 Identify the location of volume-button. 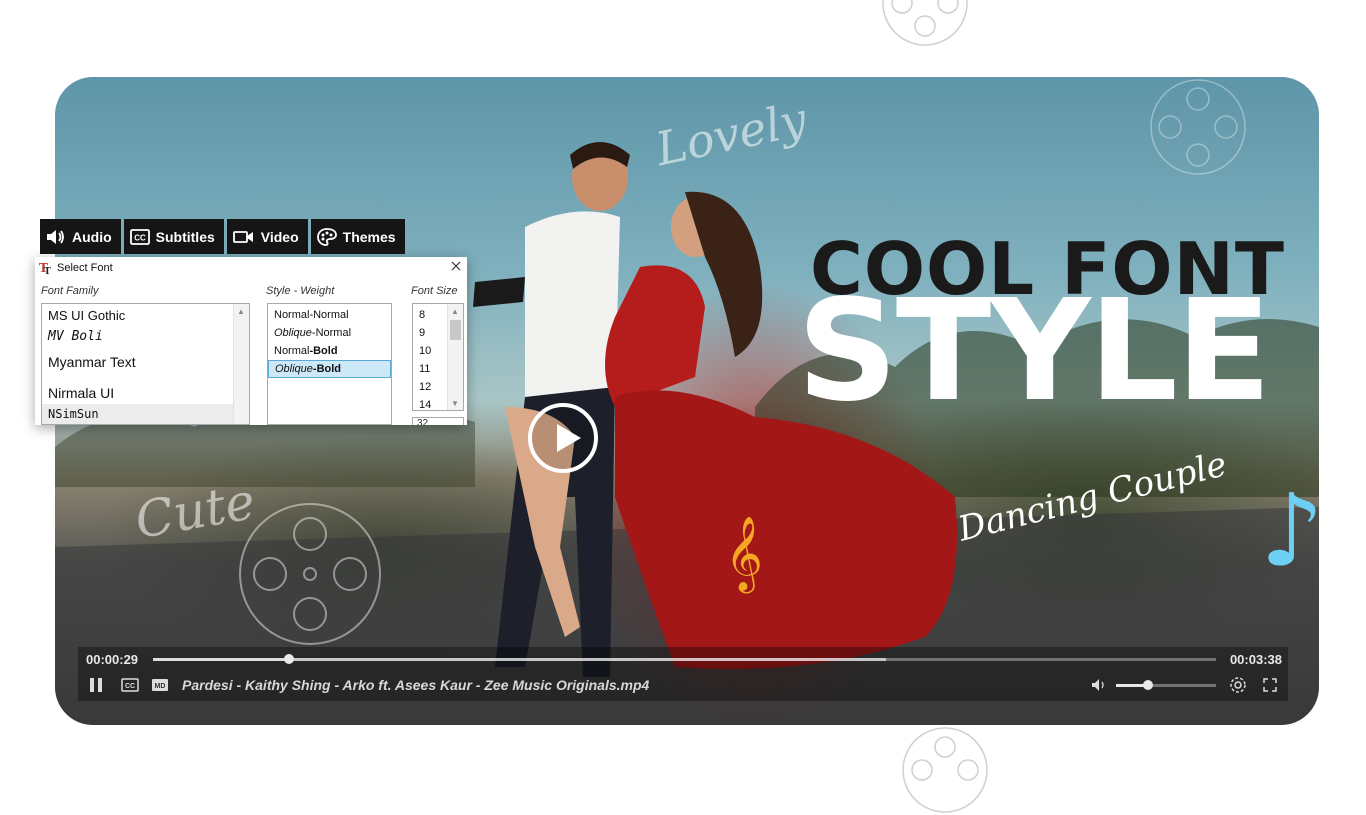
(1099, 685).